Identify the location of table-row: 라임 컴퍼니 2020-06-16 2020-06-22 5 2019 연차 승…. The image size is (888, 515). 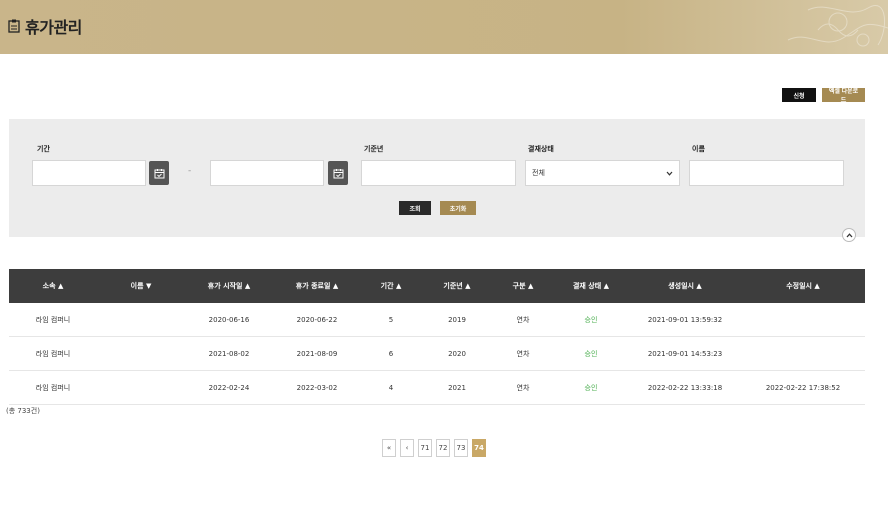
(437, 320).